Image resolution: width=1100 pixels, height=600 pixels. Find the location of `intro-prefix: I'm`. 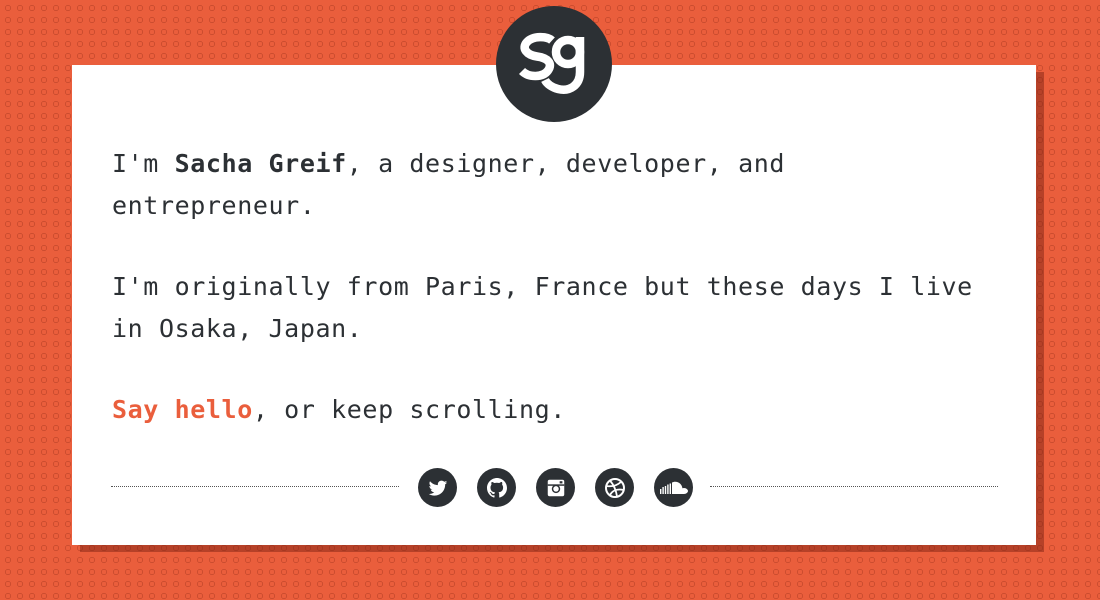

intro-prefix: I'm is located at coordinates (143, 163).